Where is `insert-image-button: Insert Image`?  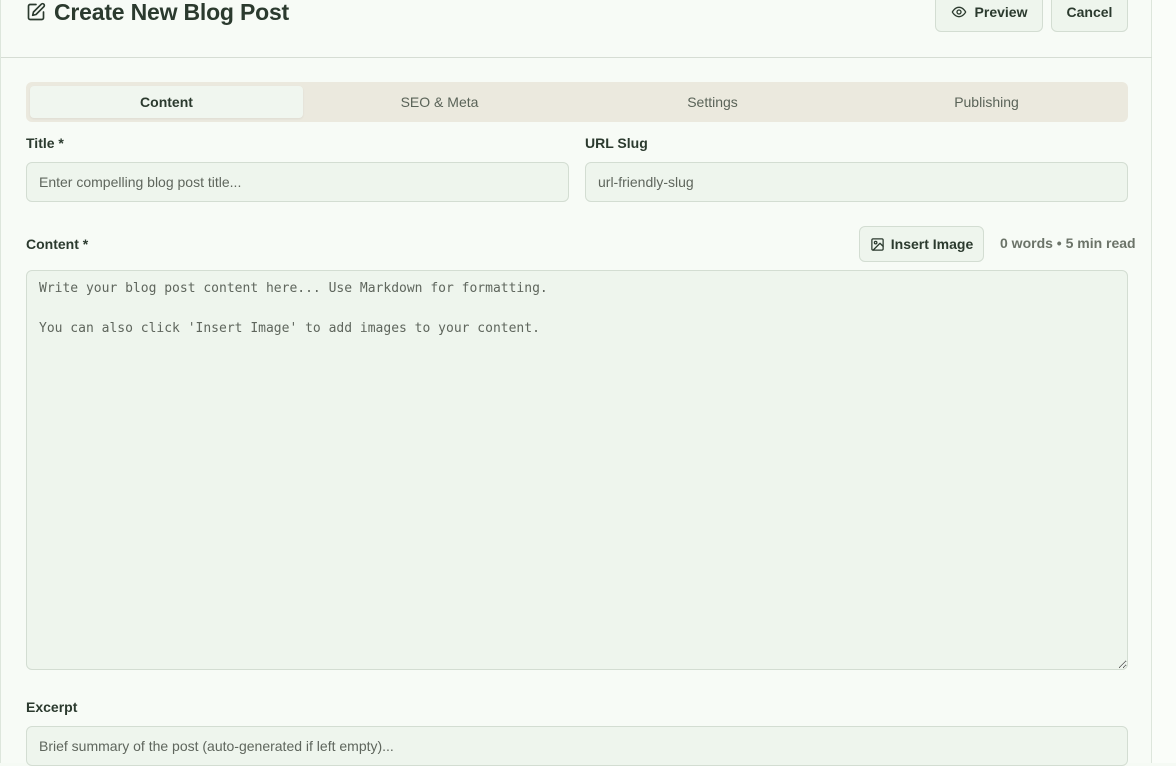 insert-image-button: Insert Image is located at coordinates (921, 244).